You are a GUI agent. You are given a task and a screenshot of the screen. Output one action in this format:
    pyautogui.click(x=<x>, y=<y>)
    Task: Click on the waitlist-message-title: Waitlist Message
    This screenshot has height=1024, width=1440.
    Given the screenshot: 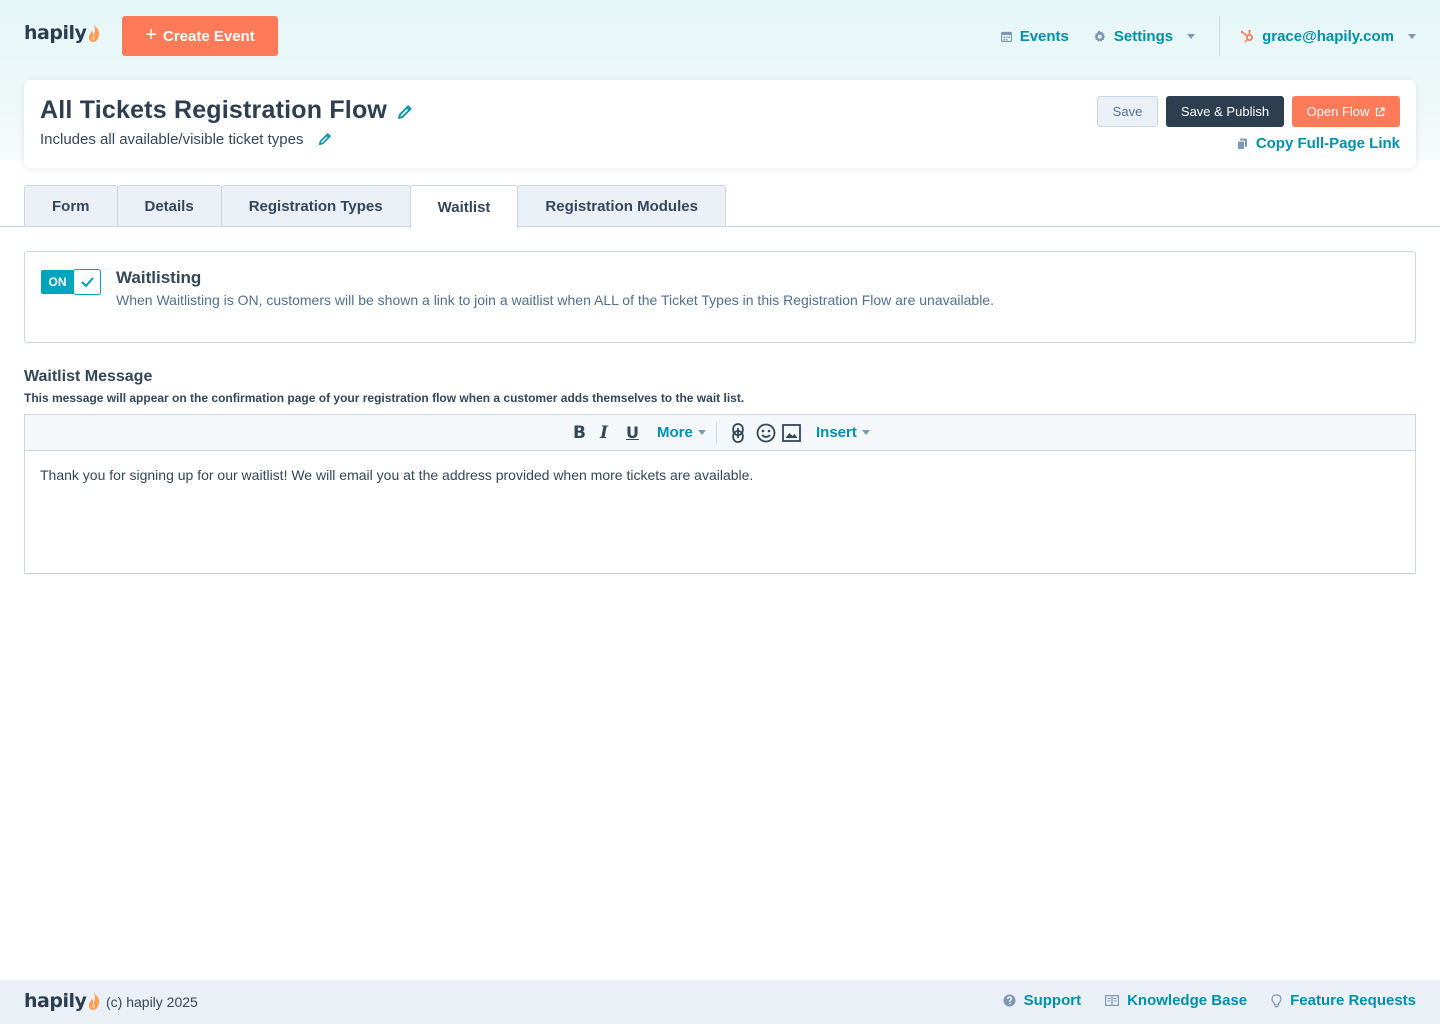 What is the action you would take?
    pyautogui.click(x=88, y=376)
    